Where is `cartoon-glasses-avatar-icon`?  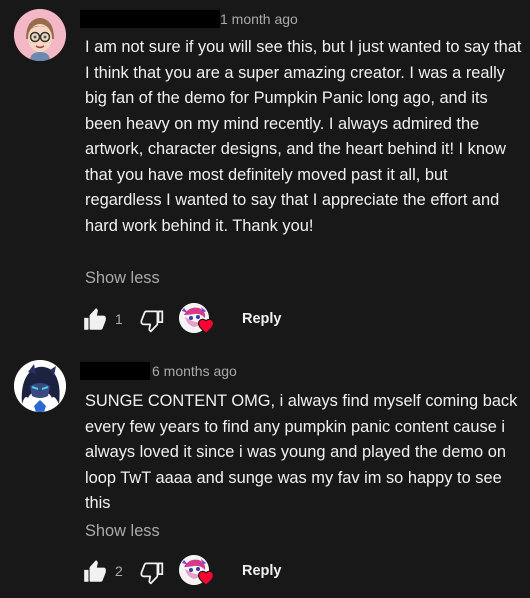 cartoon-glasses-avatar-icon is located at coordinates (40, 35).